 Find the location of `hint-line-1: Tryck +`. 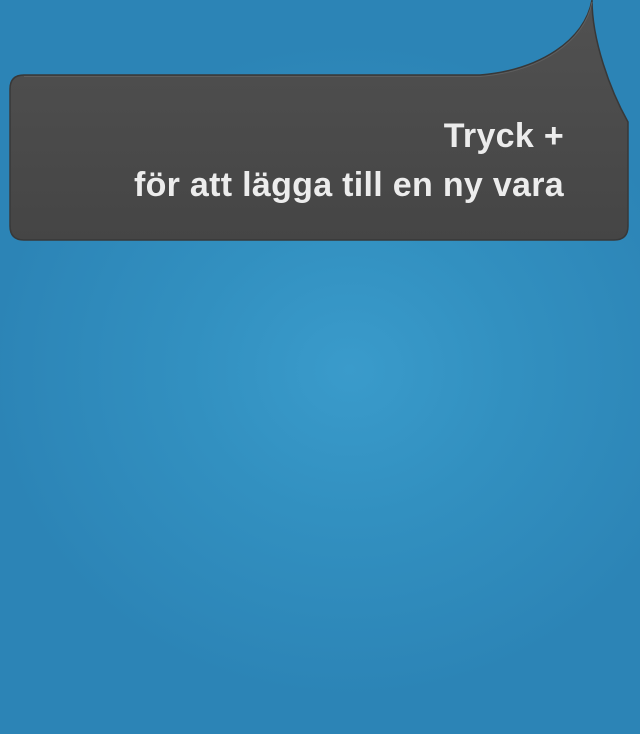

hint-line-1: Tryck + is located at coordinates (503, 136).